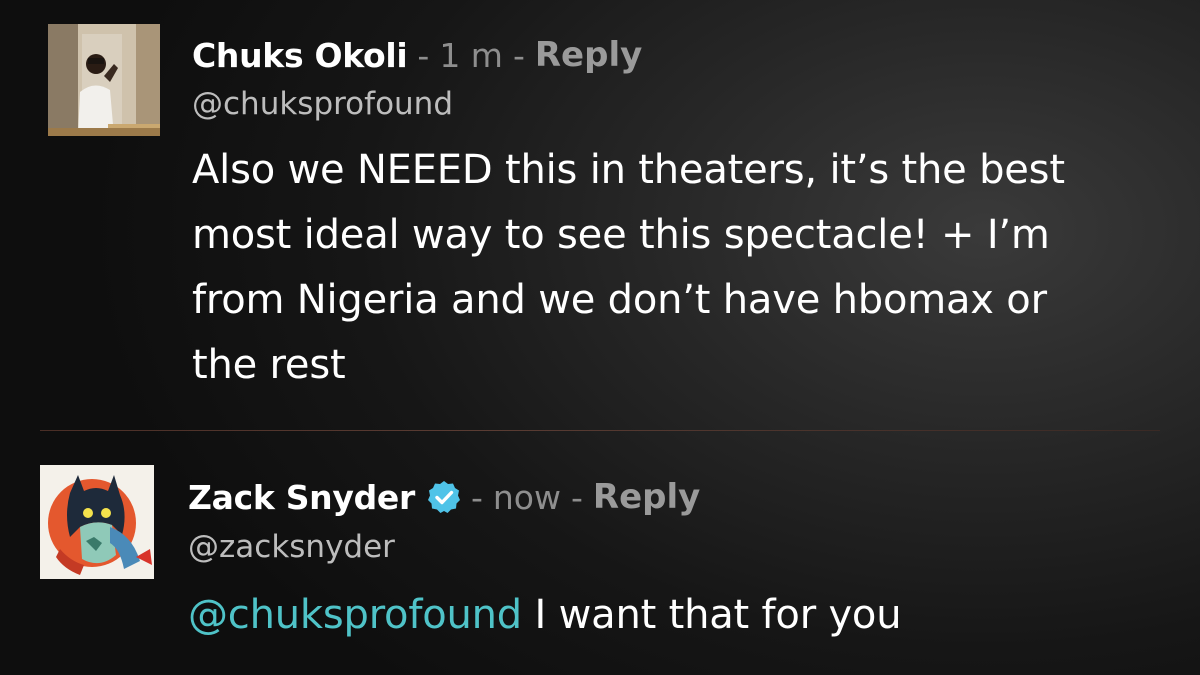 The width and height of the screenshot is (1200, 675). What do you see at coordinates (443, 497) in the screenshot?
I see `verified-badge-icon` at bounding box center [443, 497].